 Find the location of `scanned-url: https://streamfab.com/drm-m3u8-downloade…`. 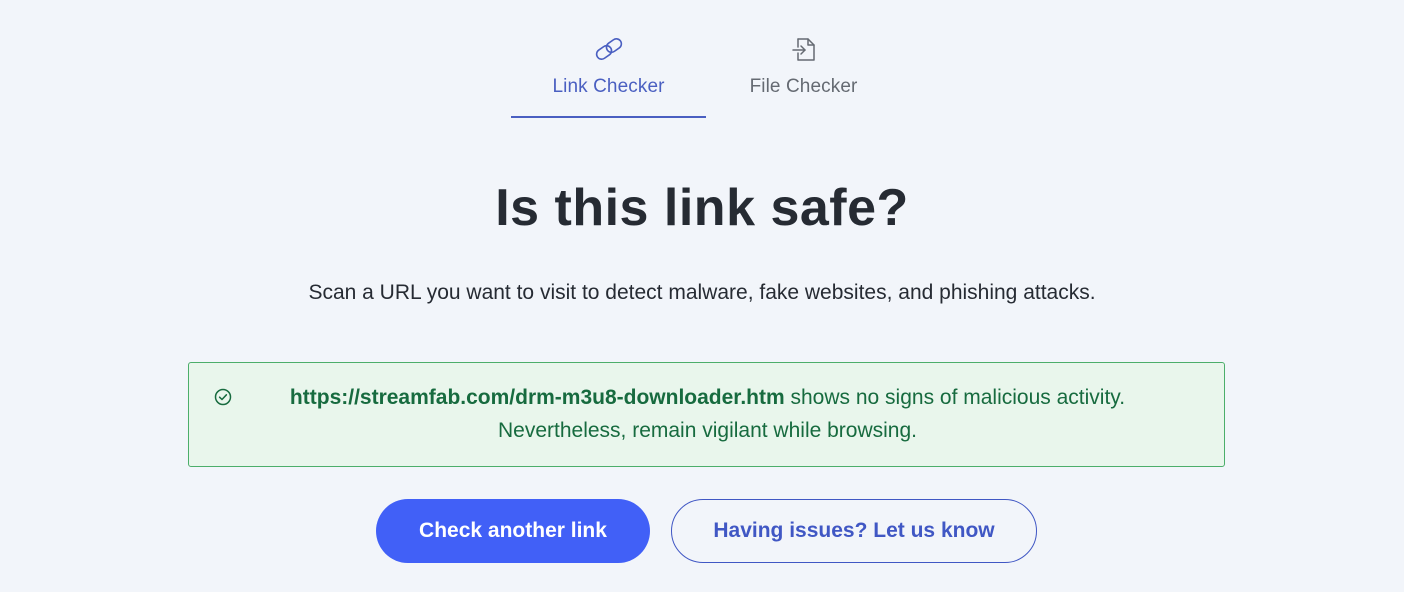

scanned-url: https://streamfab.com/drm-m3u8-downloade… is located at coordinates (537, 397).